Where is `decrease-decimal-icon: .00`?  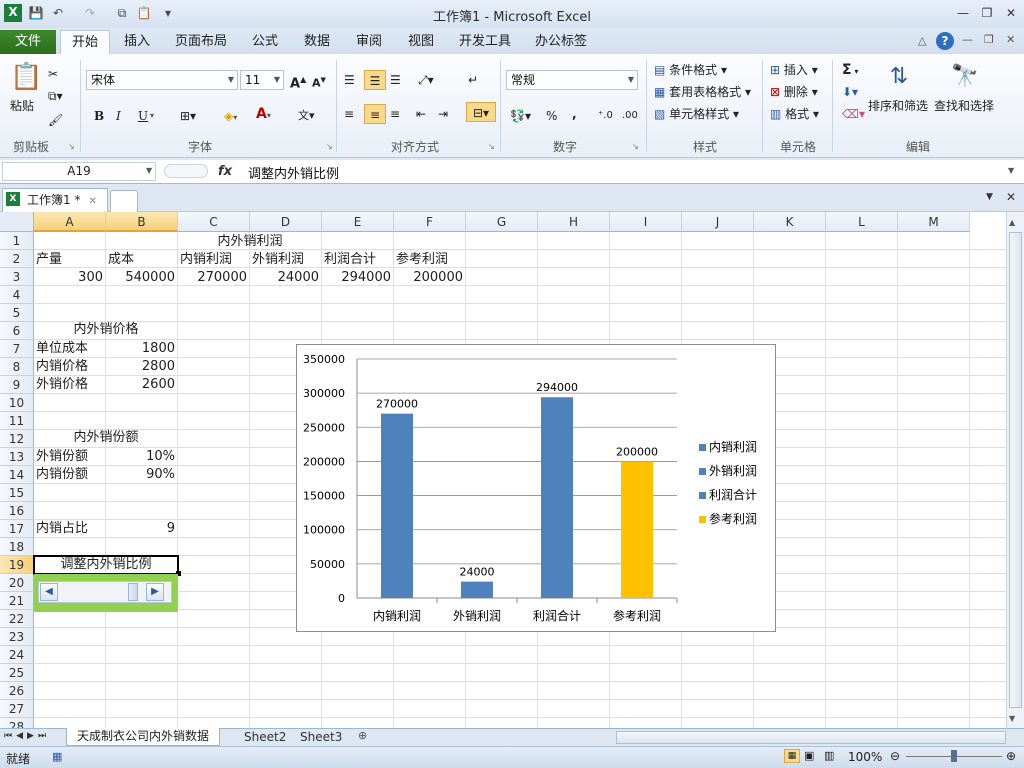
decrease-decimal-icon: .00 is located at coordinates (630, 116).